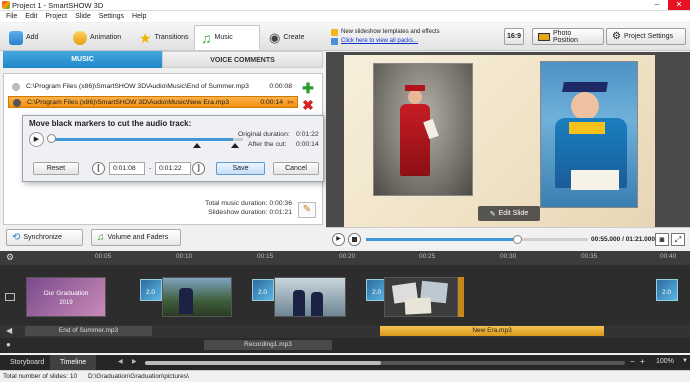 Image resolution: width=690 pixels, height=382 pixels. I want to click on save-button: Save, so click(240, 168).